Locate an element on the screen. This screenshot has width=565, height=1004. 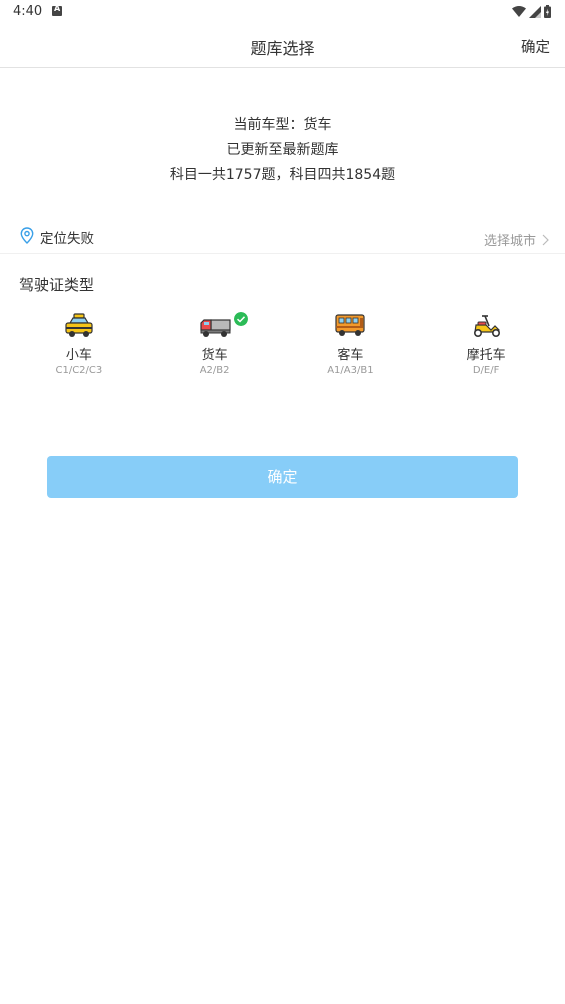
page-title: 题库选择 is located at coordinates (282, 48).